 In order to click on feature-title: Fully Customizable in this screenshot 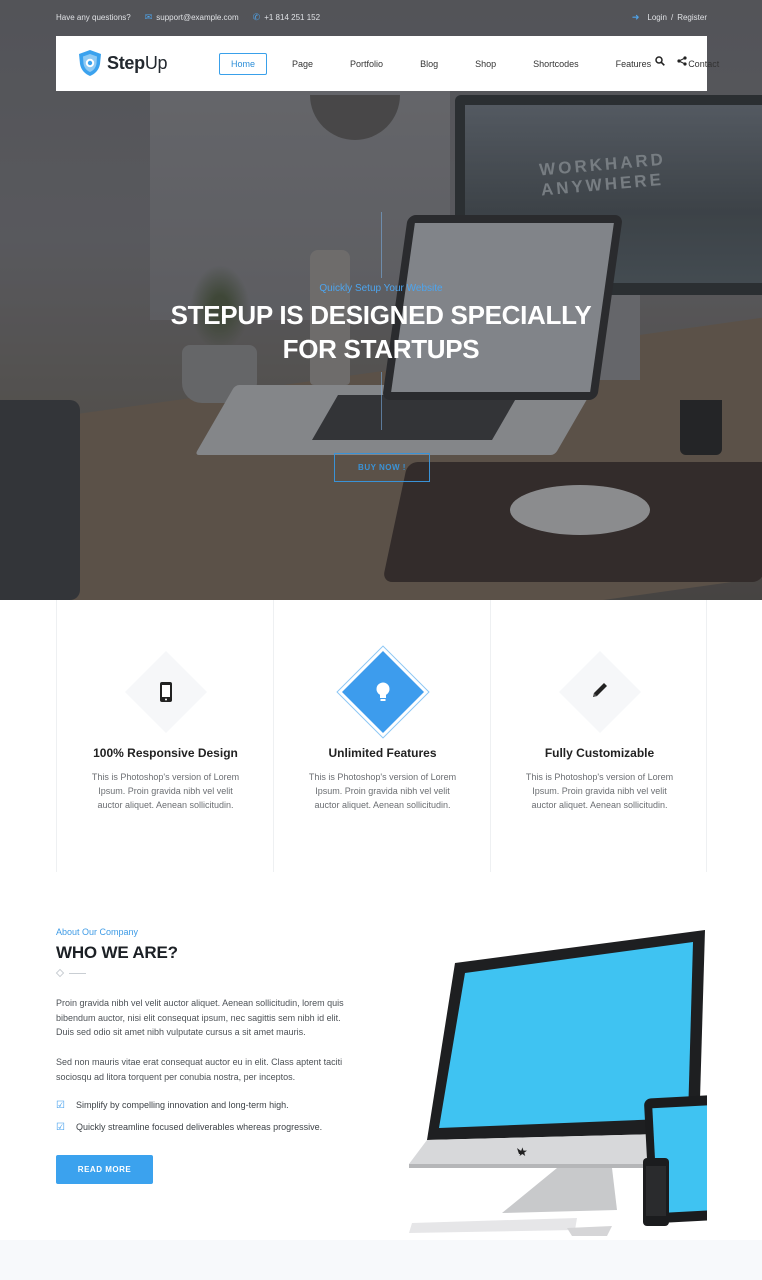, I will do `click(599, 753)`.